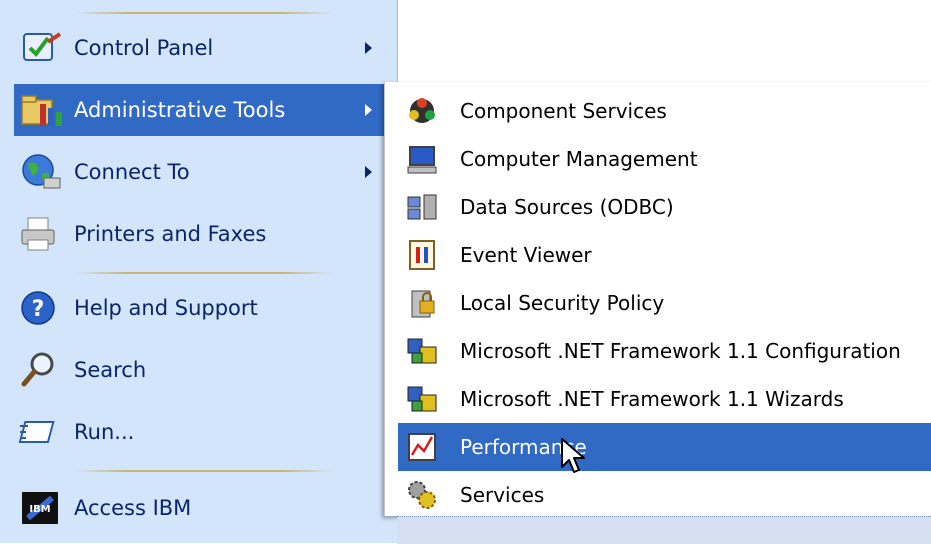 This screenshot has width=931, height=544. I want to click on menu-item-label: Help and Support, so click(166, 308).